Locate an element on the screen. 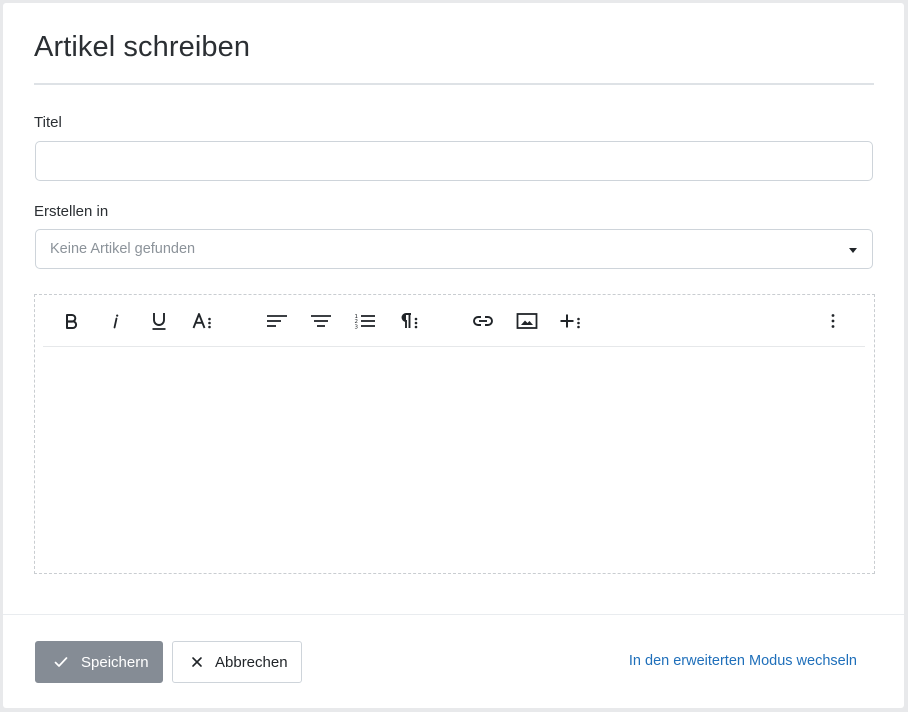  ordered-list-icon: 1 2 3 is located at coordinates (365, 322).